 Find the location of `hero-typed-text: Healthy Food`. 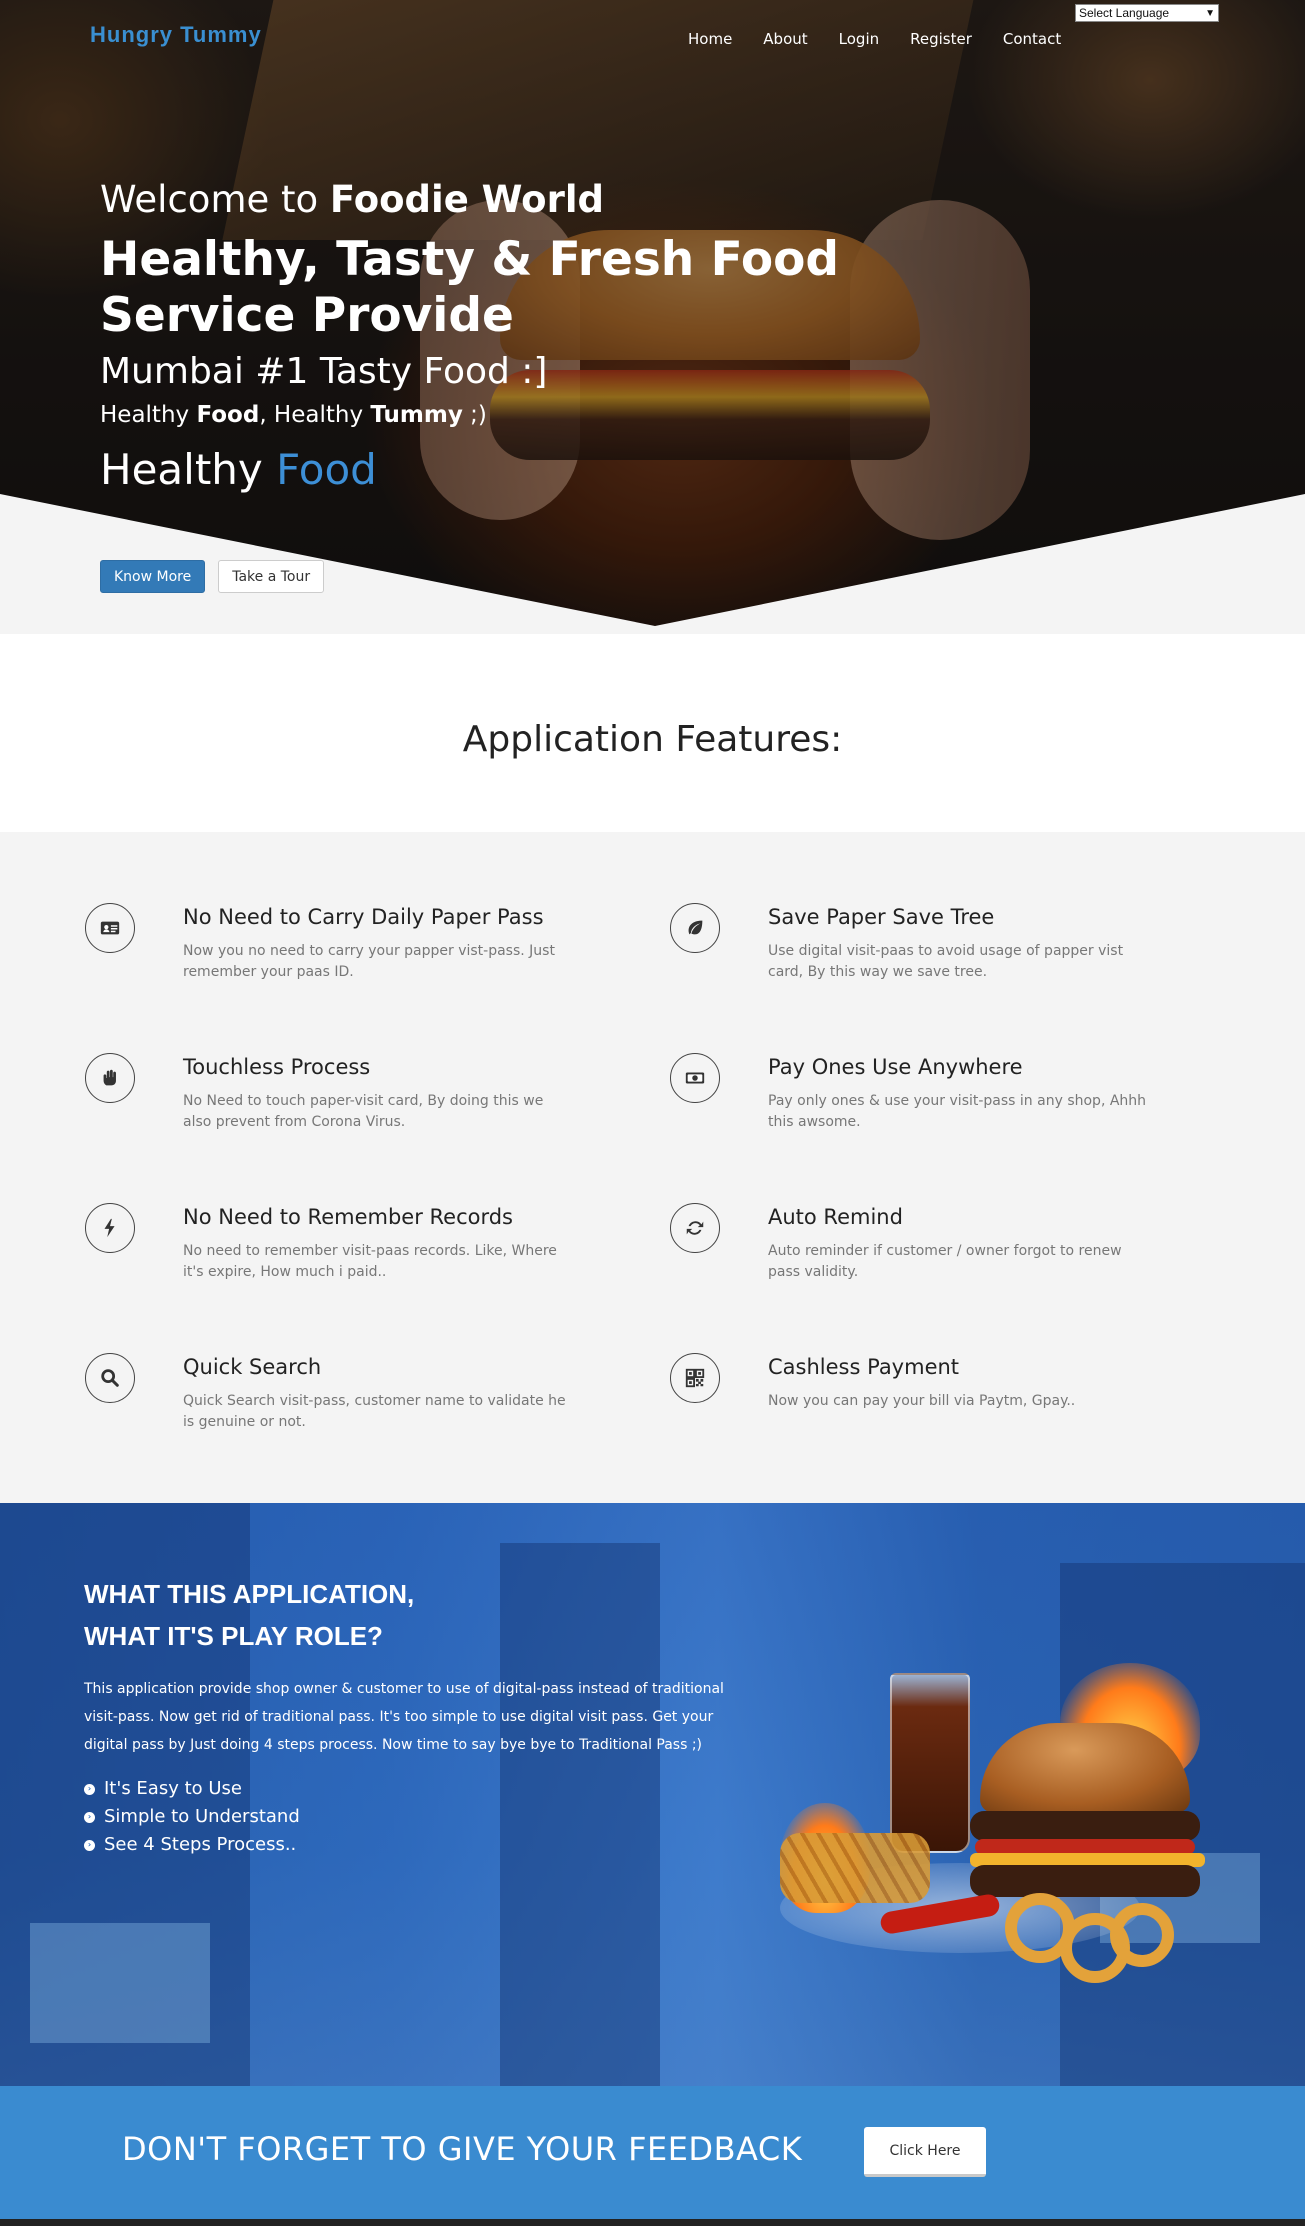

hero-typed-text: Healthy Food is located at coordinates (469, 470).